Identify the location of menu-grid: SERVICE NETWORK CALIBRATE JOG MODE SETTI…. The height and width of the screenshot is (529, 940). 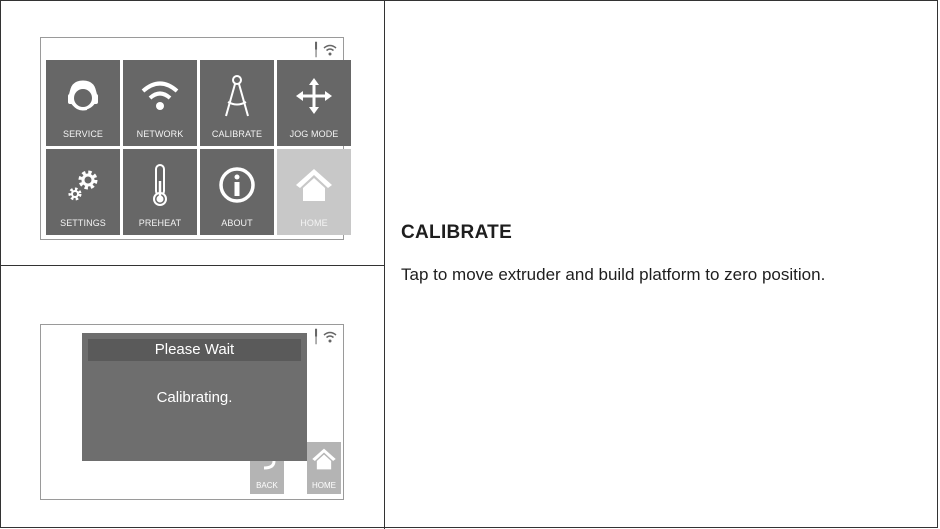
(198, 147).